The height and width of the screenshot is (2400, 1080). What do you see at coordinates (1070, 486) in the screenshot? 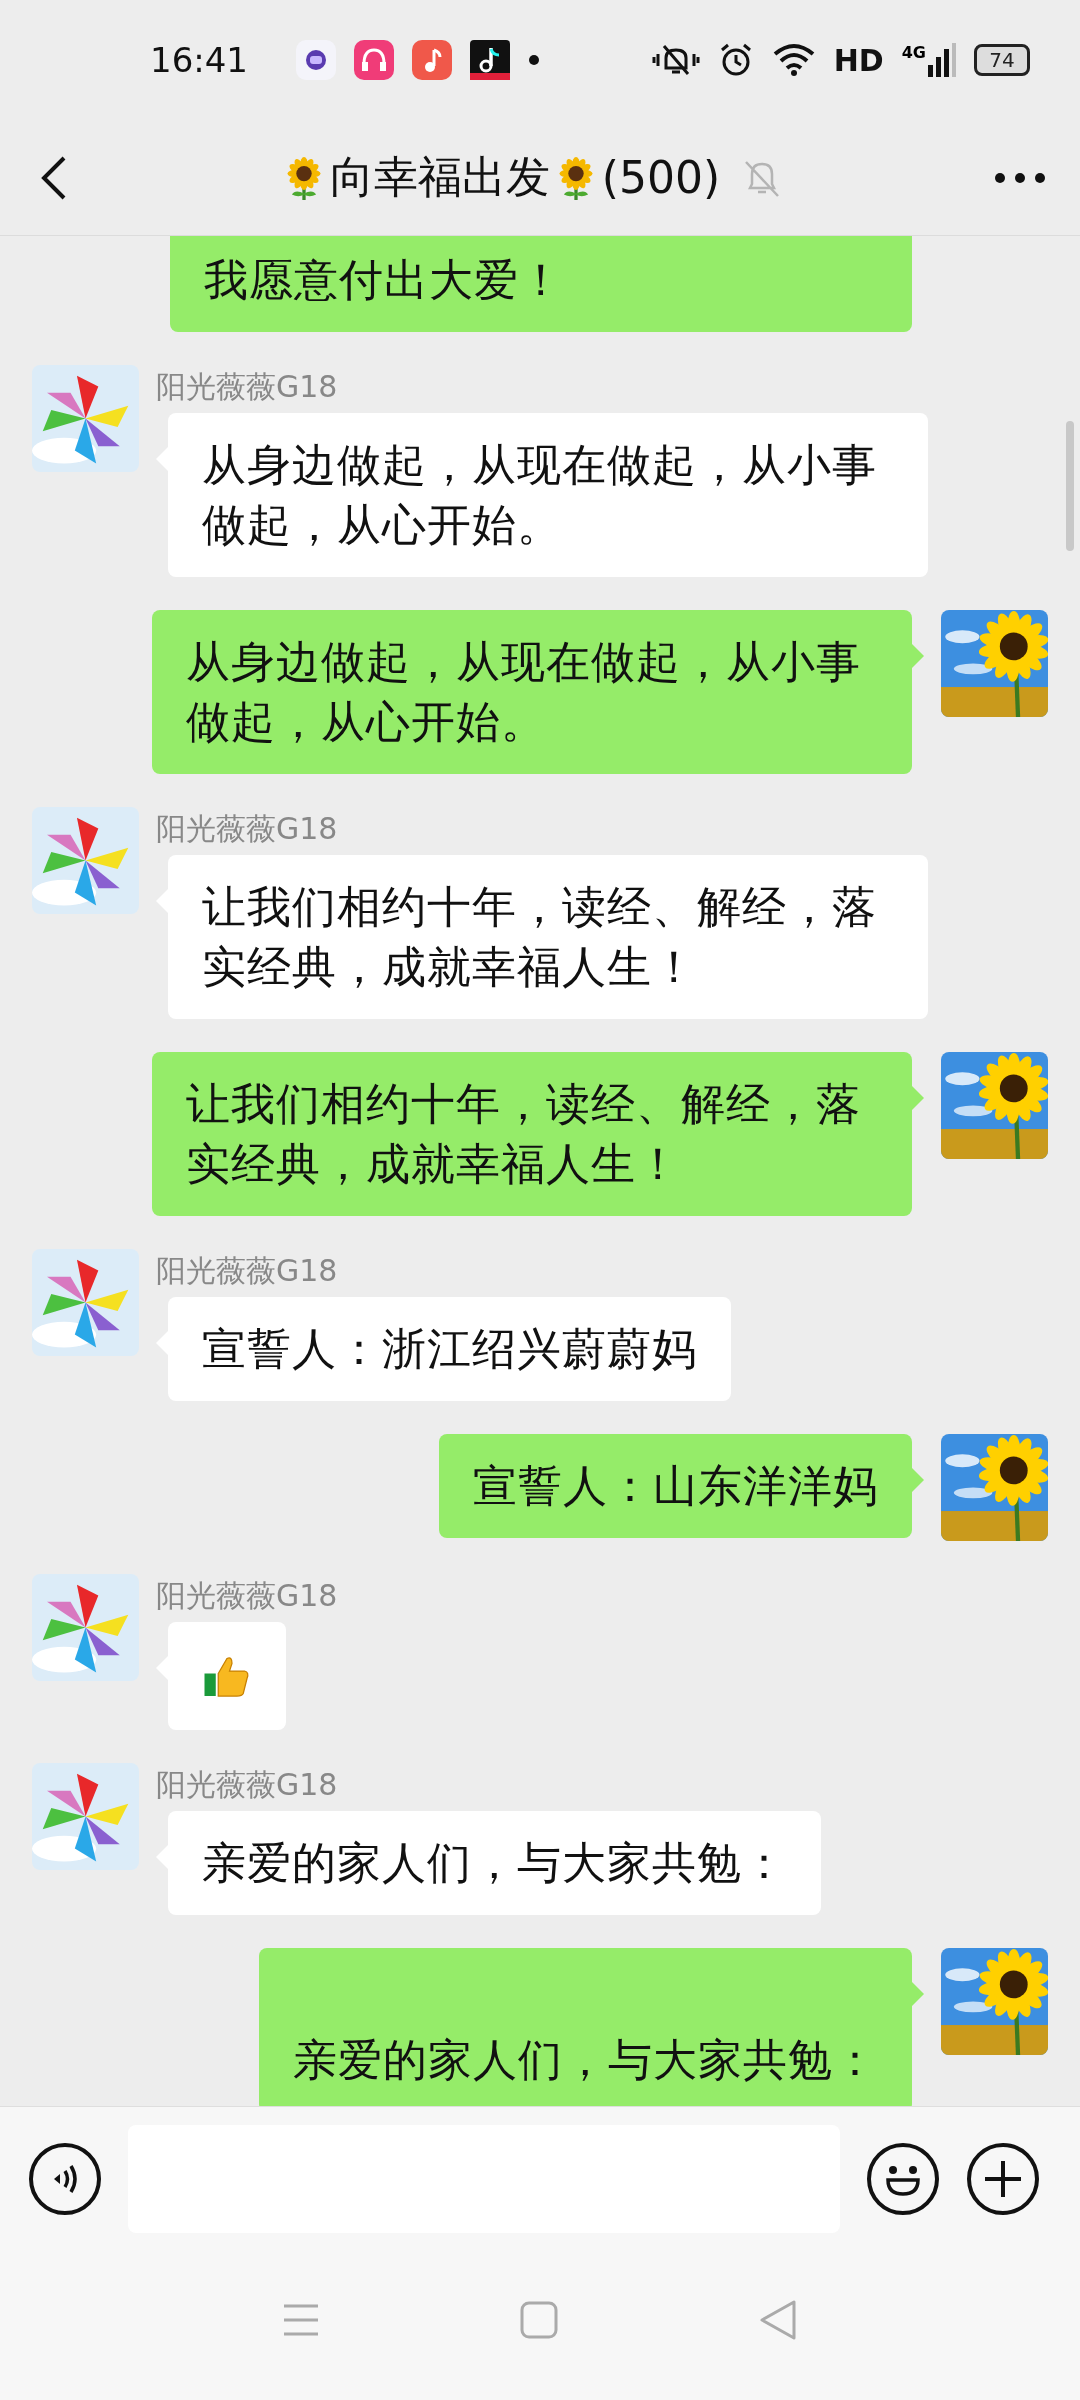
I see `scrollbar` at bounding box center [1070, 486].